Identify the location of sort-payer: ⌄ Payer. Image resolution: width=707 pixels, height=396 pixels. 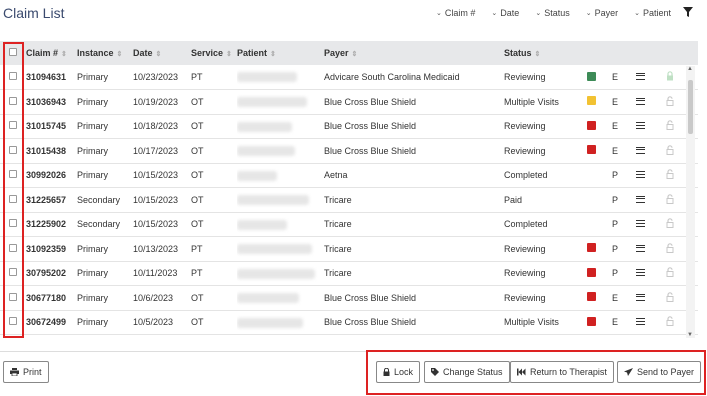
(602, 13).